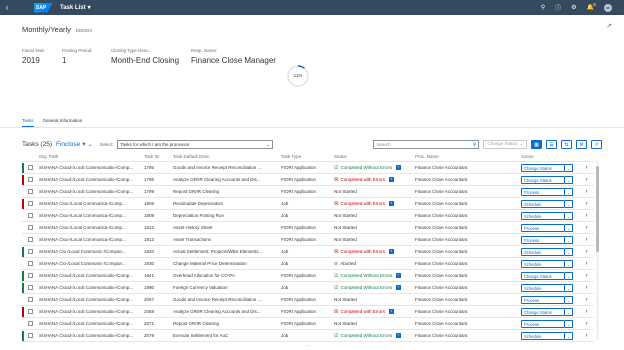 The width and height of the screenshot is (624, 350). I want to click on scrollbar-thumb, so click(597, 209).